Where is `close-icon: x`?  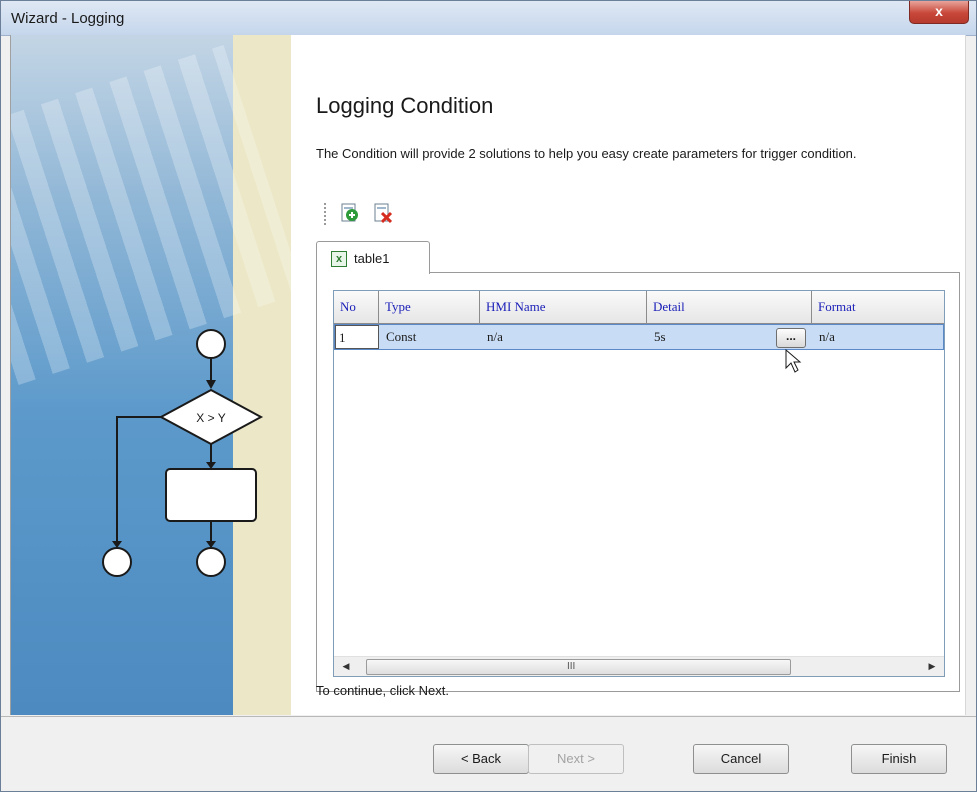
close-icon: x is located at coordinates (939, 11).